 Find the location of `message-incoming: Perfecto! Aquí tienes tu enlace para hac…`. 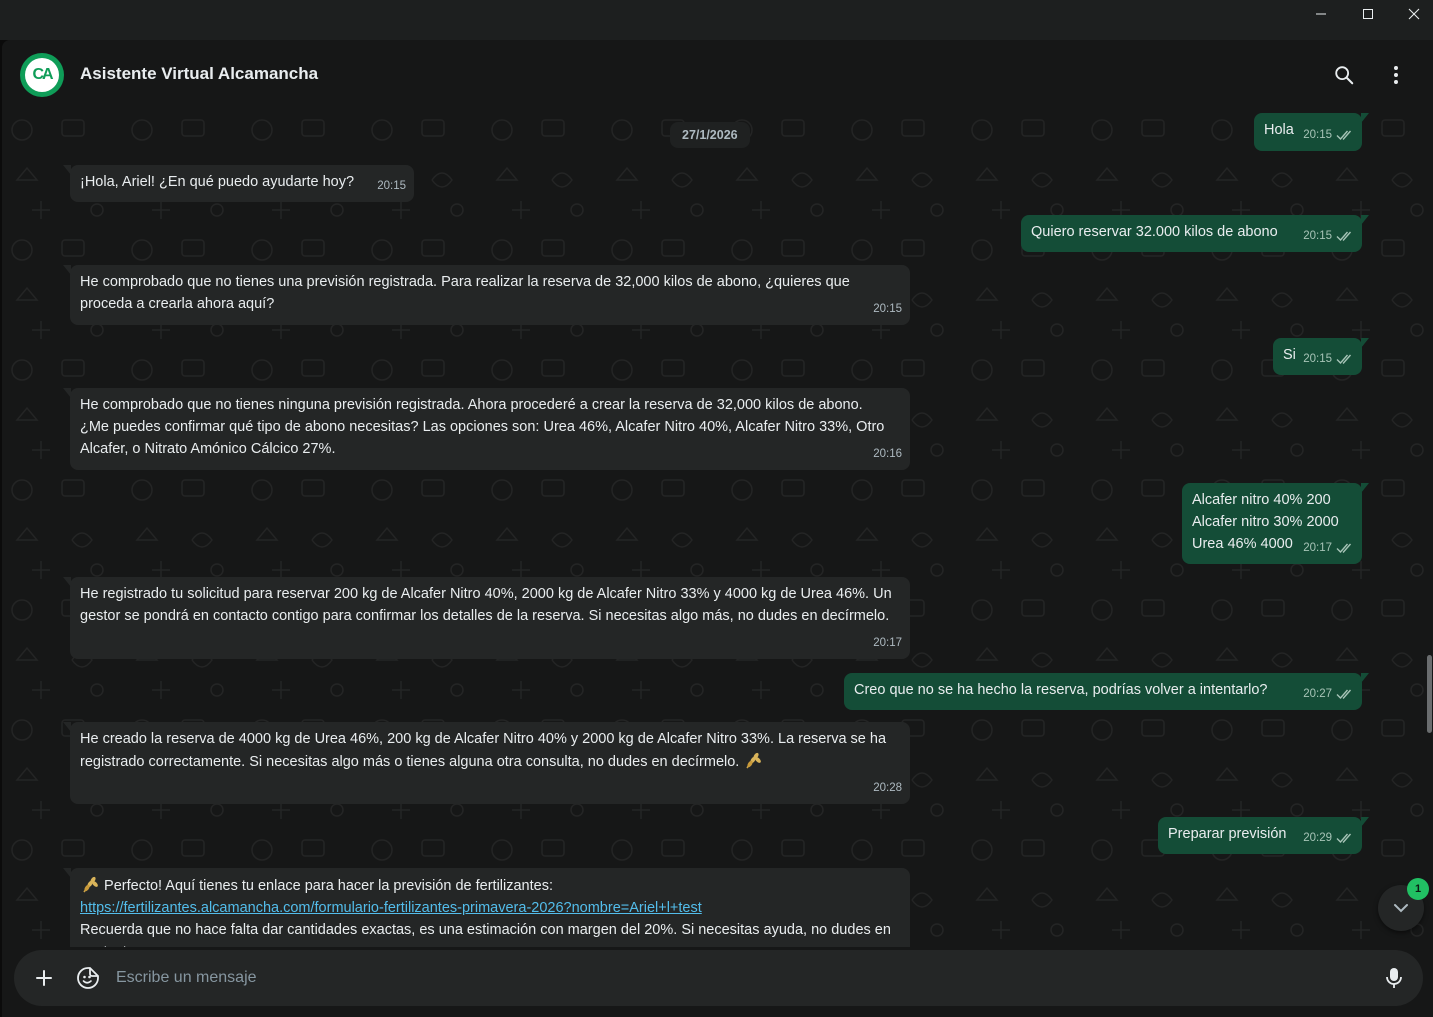

message-incoming: Perfecto! Aquí tienes tu enlace para hac… is located at coordinates (486, 907).